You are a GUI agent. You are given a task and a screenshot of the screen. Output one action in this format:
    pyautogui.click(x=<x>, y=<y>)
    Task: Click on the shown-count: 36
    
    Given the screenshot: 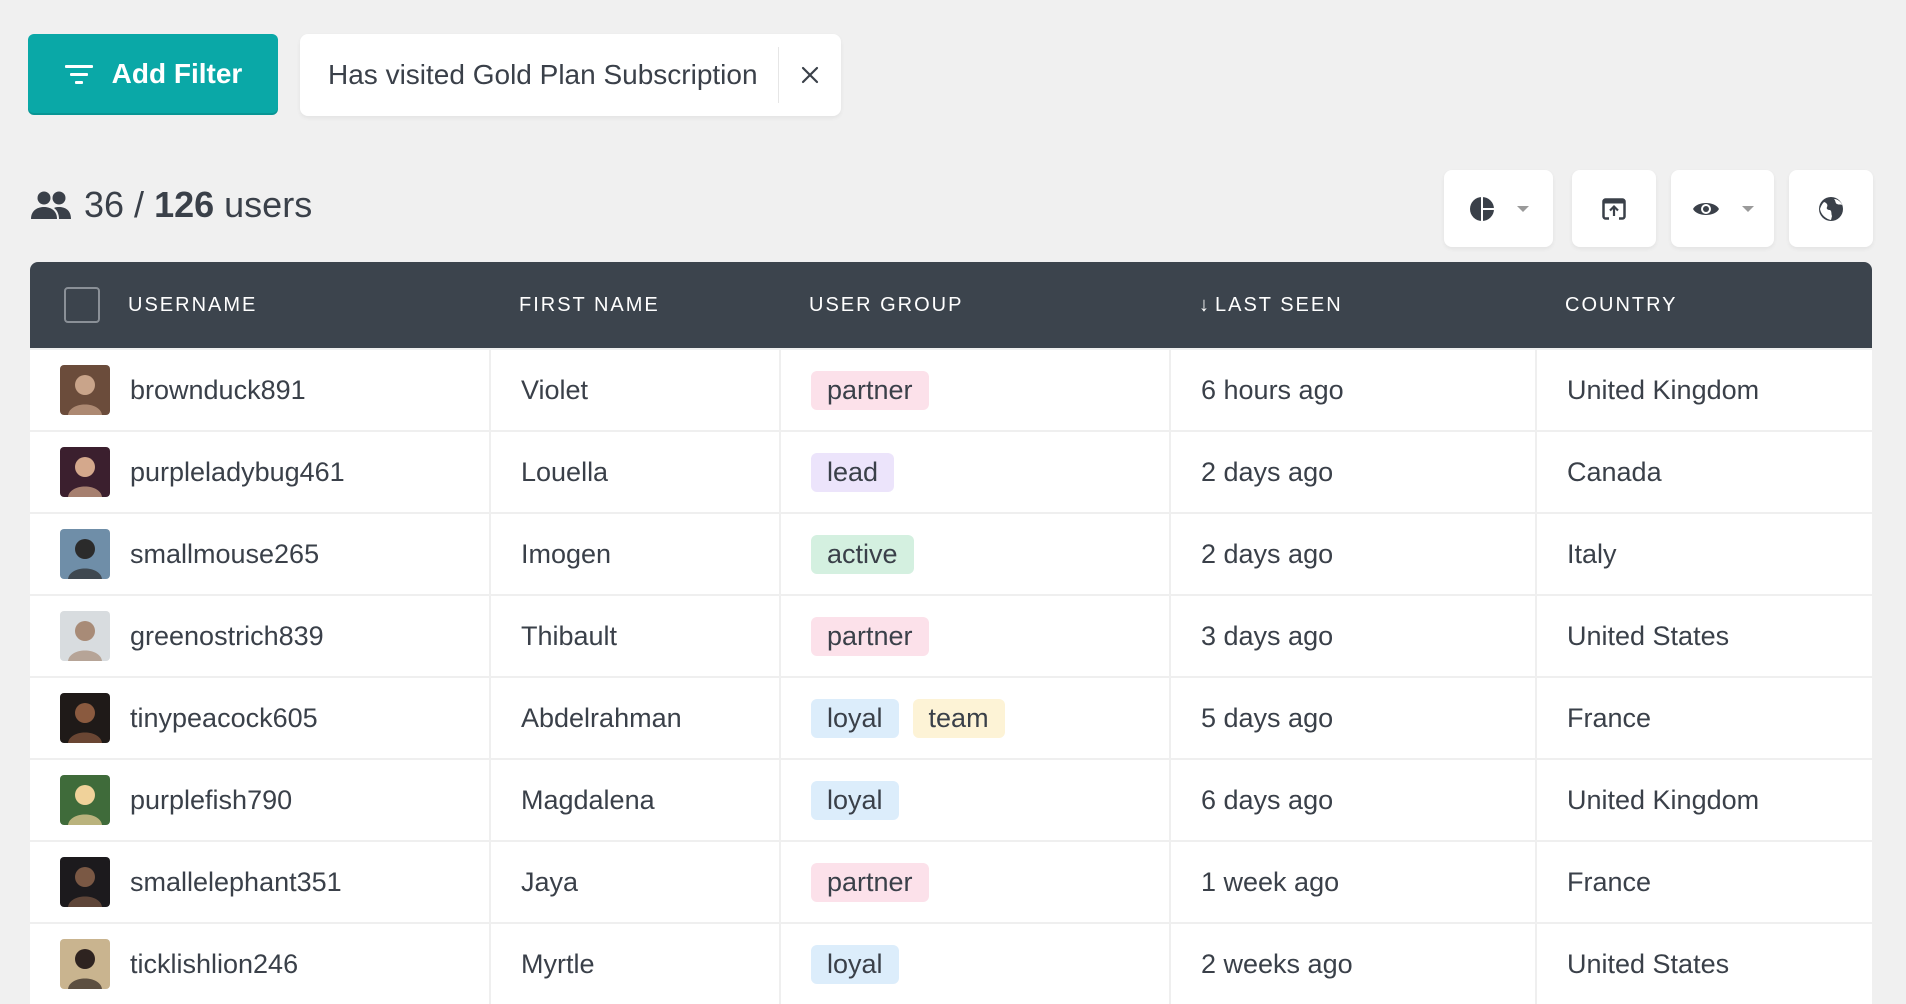 What is the action you would take?
    pyautogui.click(x=104, y=204)
    